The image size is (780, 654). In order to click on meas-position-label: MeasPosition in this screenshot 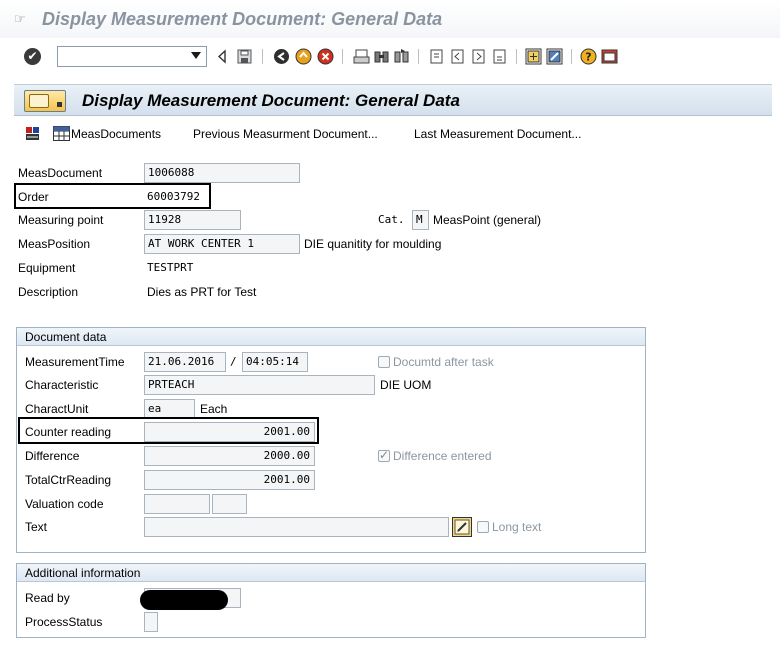, I will do `click(54, 244)`.